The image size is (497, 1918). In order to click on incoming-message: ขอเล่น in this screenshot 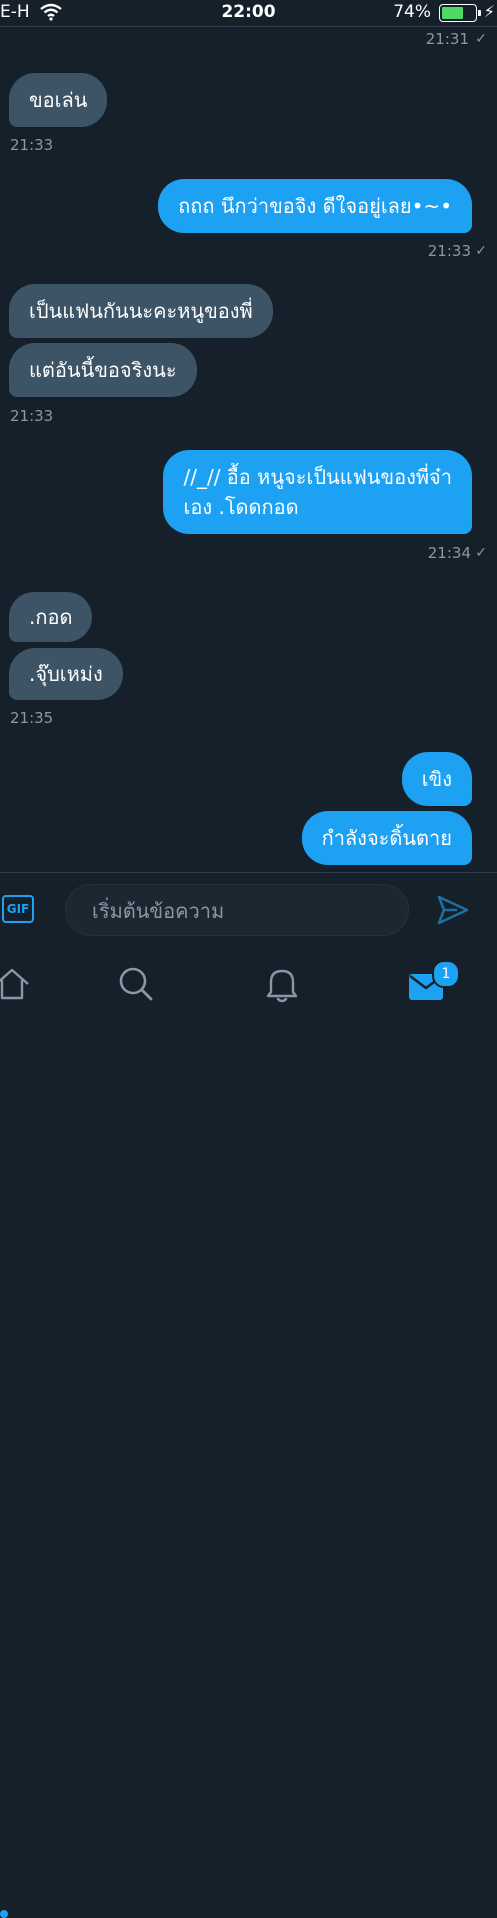, I will do `click(58, 100)`.